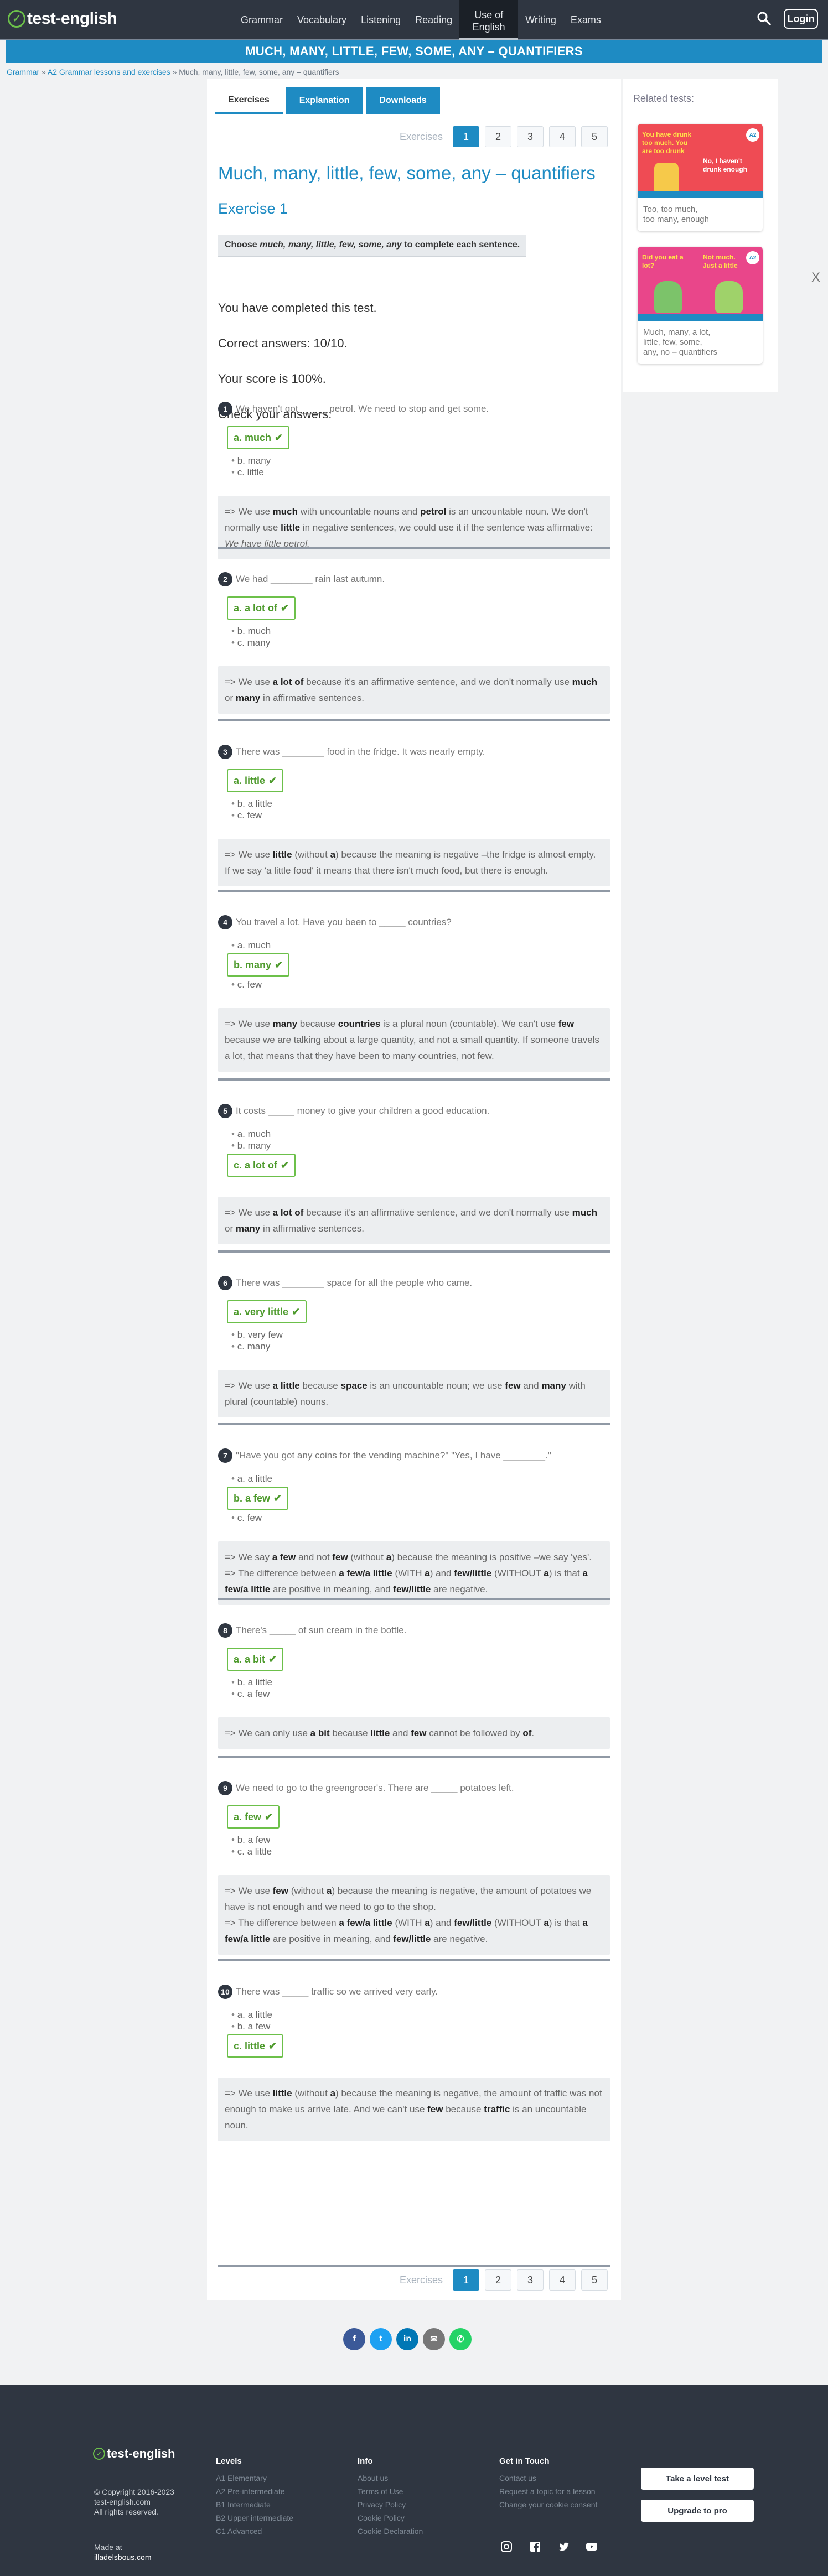 The width and height of the screenshot is (828, 2576). I want to click on breadcrumb-grammar: Grammar, so click(23, 71).